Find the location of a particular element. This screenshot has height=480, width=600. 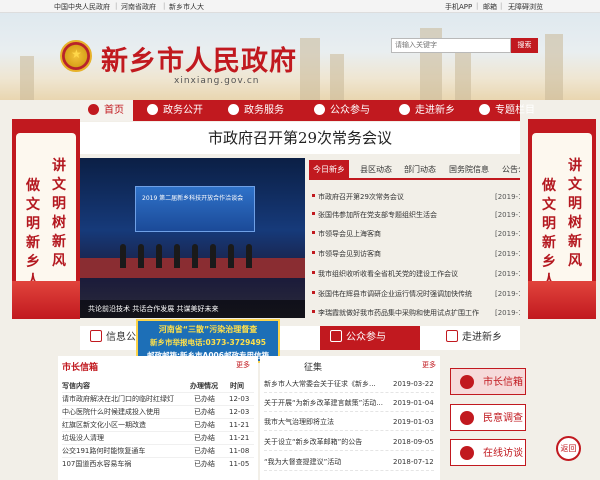

right-civility-banner: 讲文明 树新风 做文明 新乡人 is located at coordinates (562, 219).